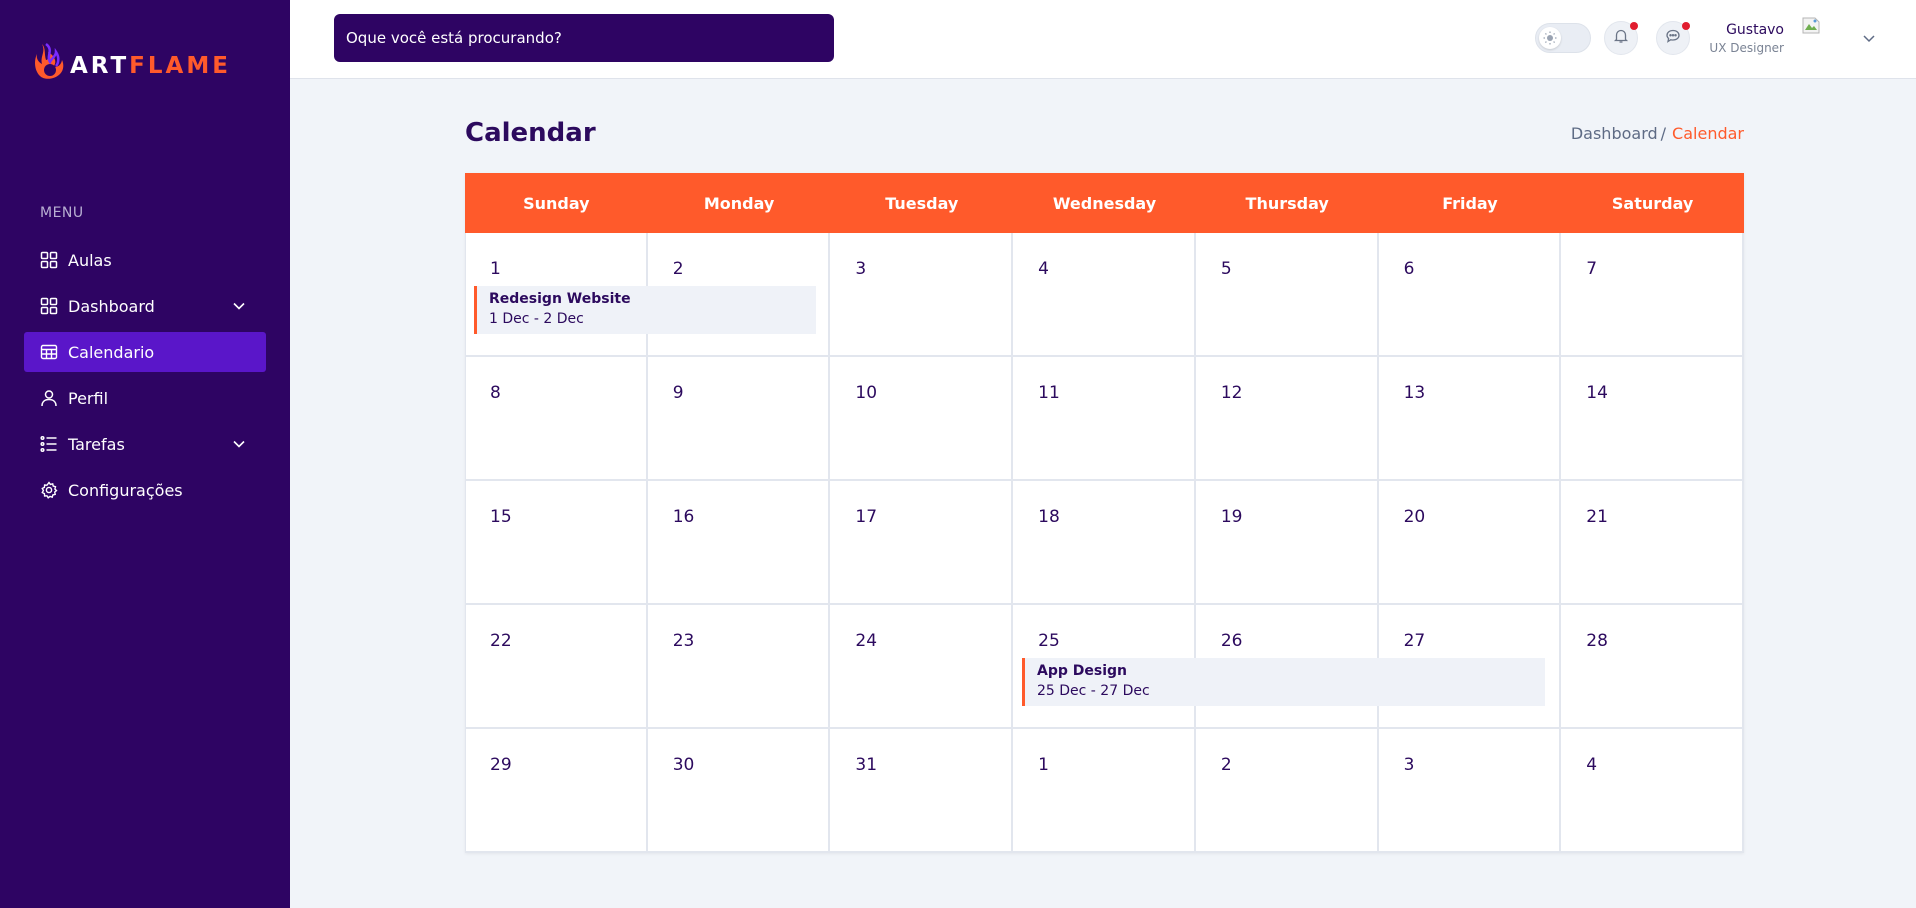 The width and height of the screenshot is (1916, 908). What do you see at coordinates (1812, 26) in the screenshot?
I see `avatar` at bounding box center [1812, 26].